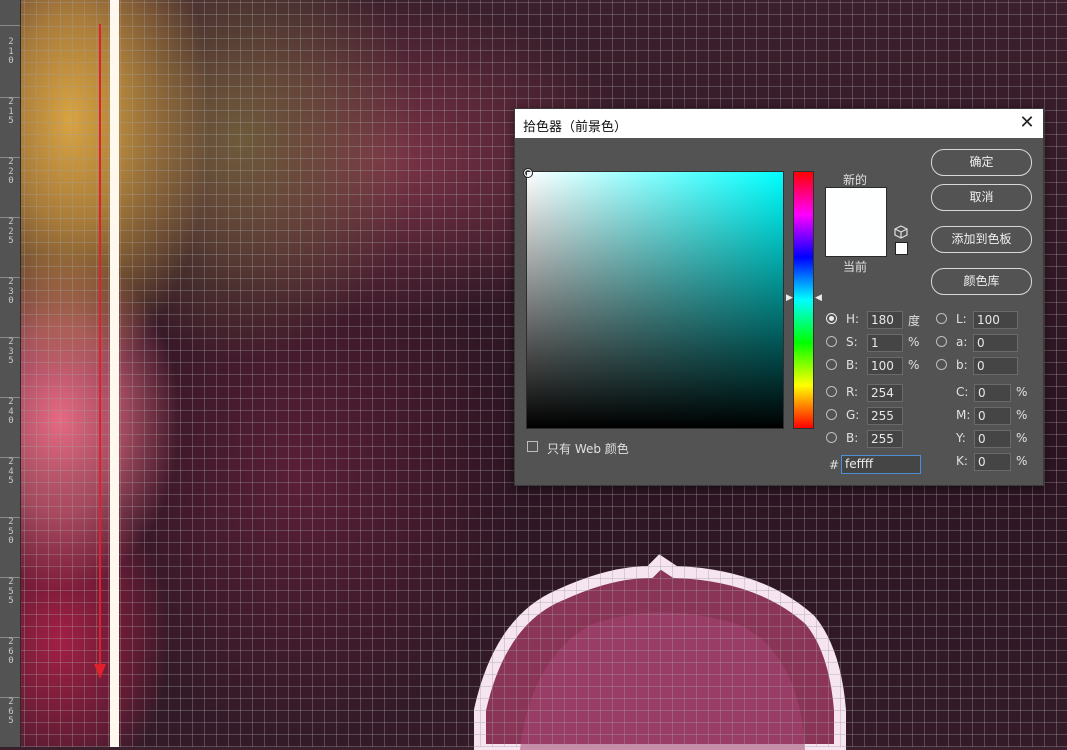  Describe the element at coordinates (885, 393) in the screenshot. I see `red-input: 254` at that location.